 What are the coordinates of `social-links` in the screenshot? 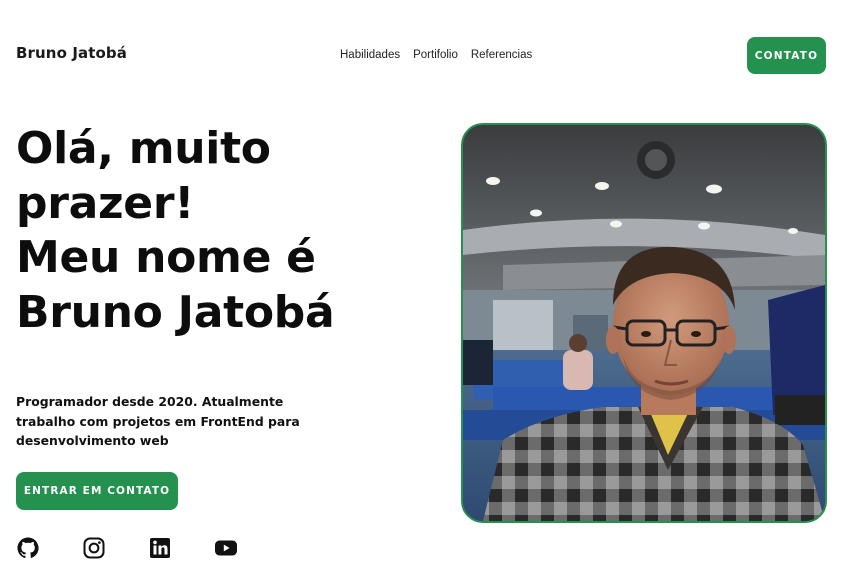 It's located at (127, 548).